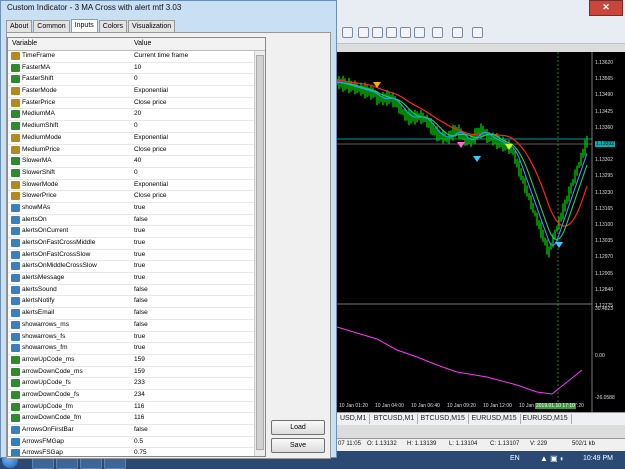 The width and height of the screenshot is (625, 469). I want to click on param-row-FasterPrice: FasterPrice Close price, so click(136, 104).